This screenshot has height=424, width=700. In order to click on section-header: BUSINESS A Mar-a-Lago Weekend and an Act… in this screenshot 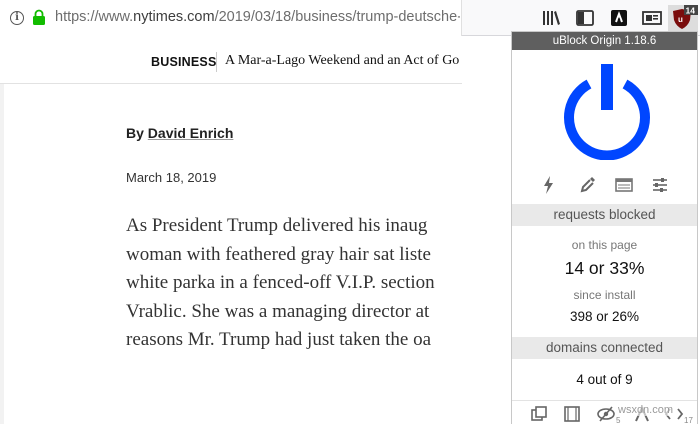, I will do `click(231, 60)`.